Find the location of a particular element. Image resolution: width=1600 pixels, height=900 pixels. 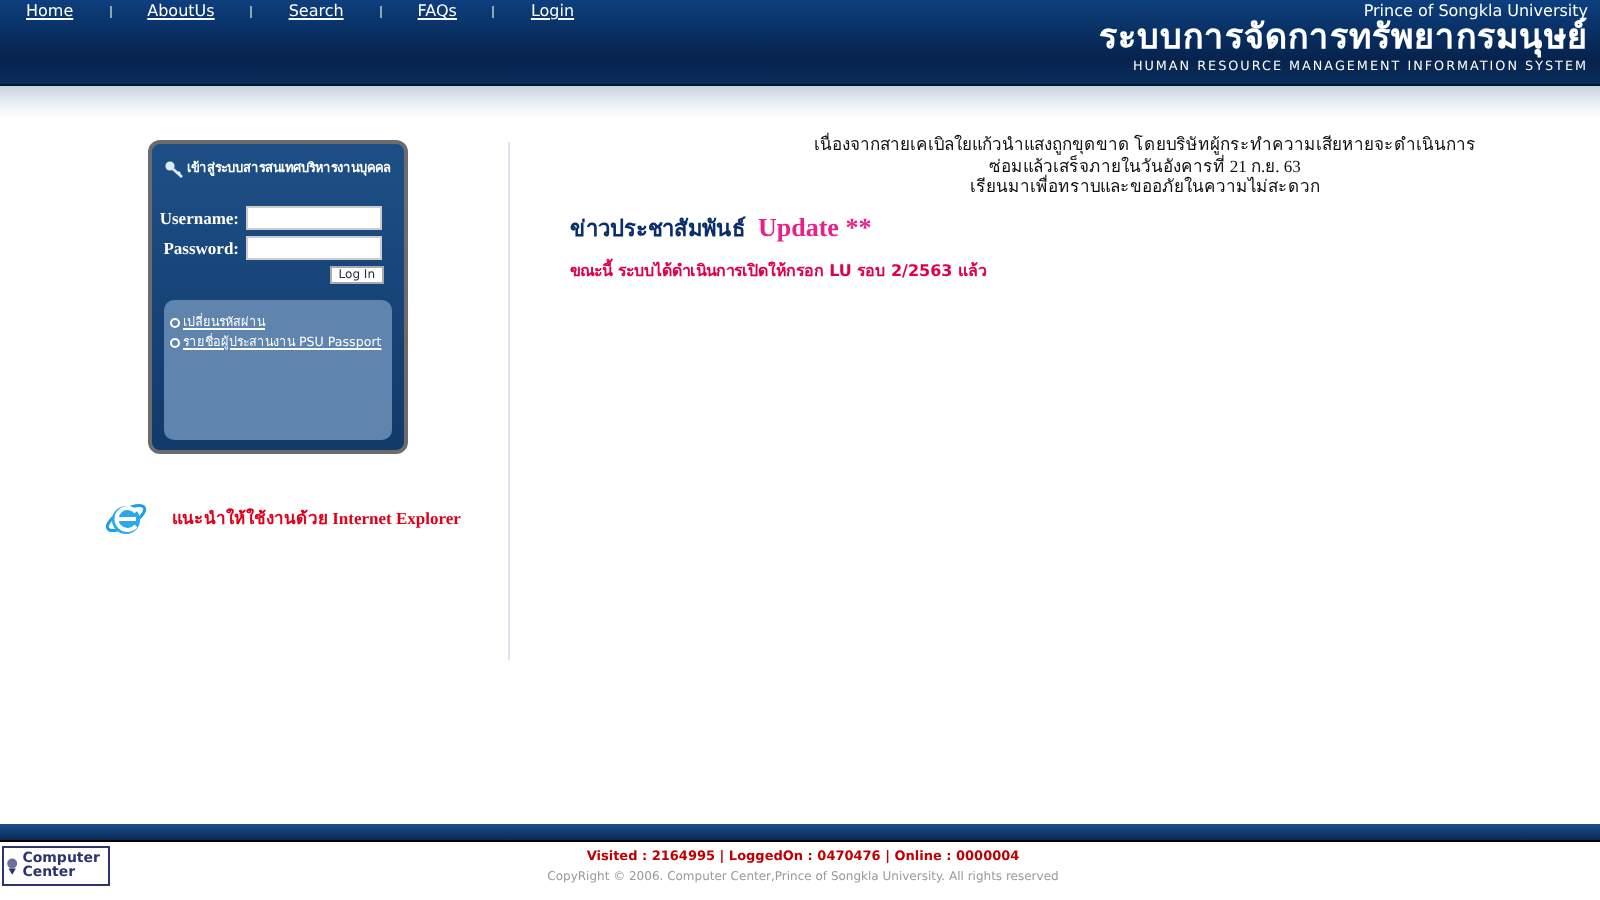

nav-link: Search is located at coordinates (334, 11).